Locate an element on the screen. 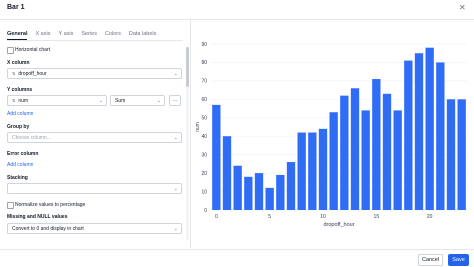 The width and height of the screenshot is (474, 267). more-icon: ⋯ is located at coordinates (175, 100).